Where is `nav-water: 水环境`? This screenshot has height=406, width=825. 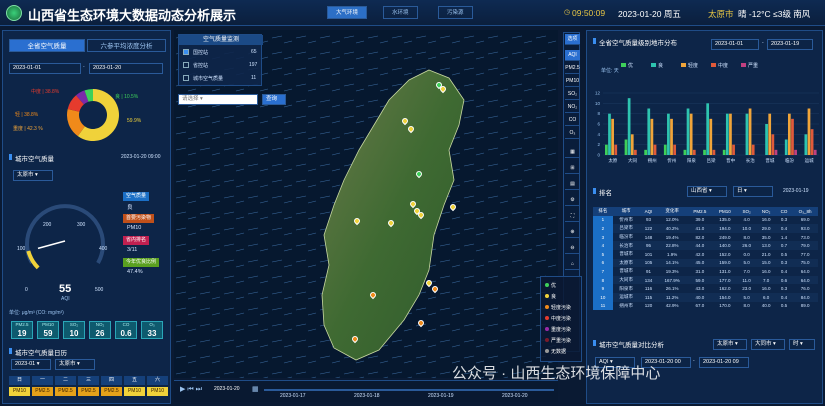
nav-water: 水环境 is located at coordinates (400, 12).